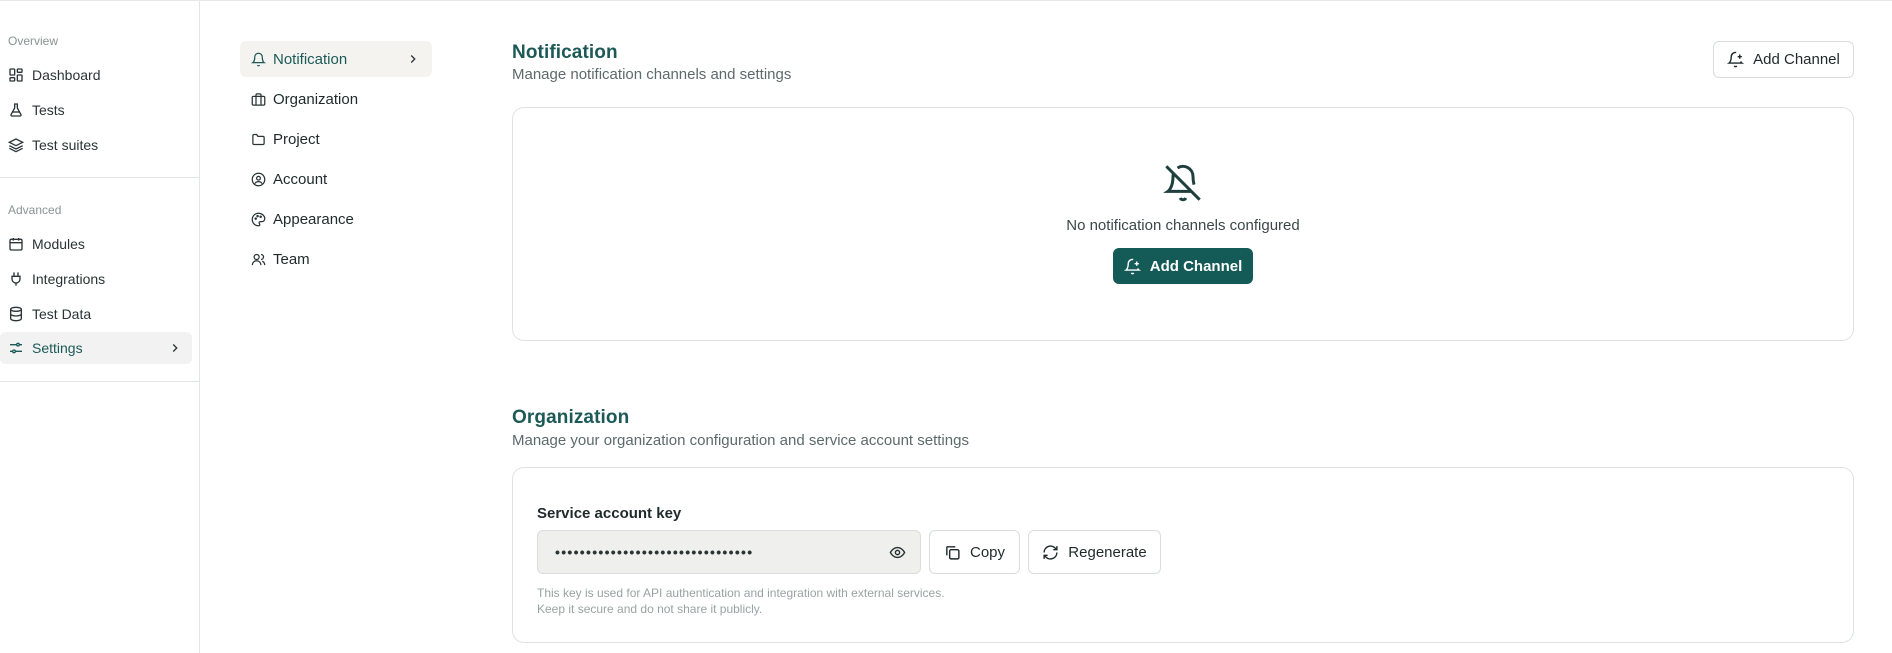 The width and height of the screenshot is (1892, 653). What do you see at coordinates (316, 99) in the screenshot?
I see `settings-nav-label: Organization` at bounding box center [316, 99].